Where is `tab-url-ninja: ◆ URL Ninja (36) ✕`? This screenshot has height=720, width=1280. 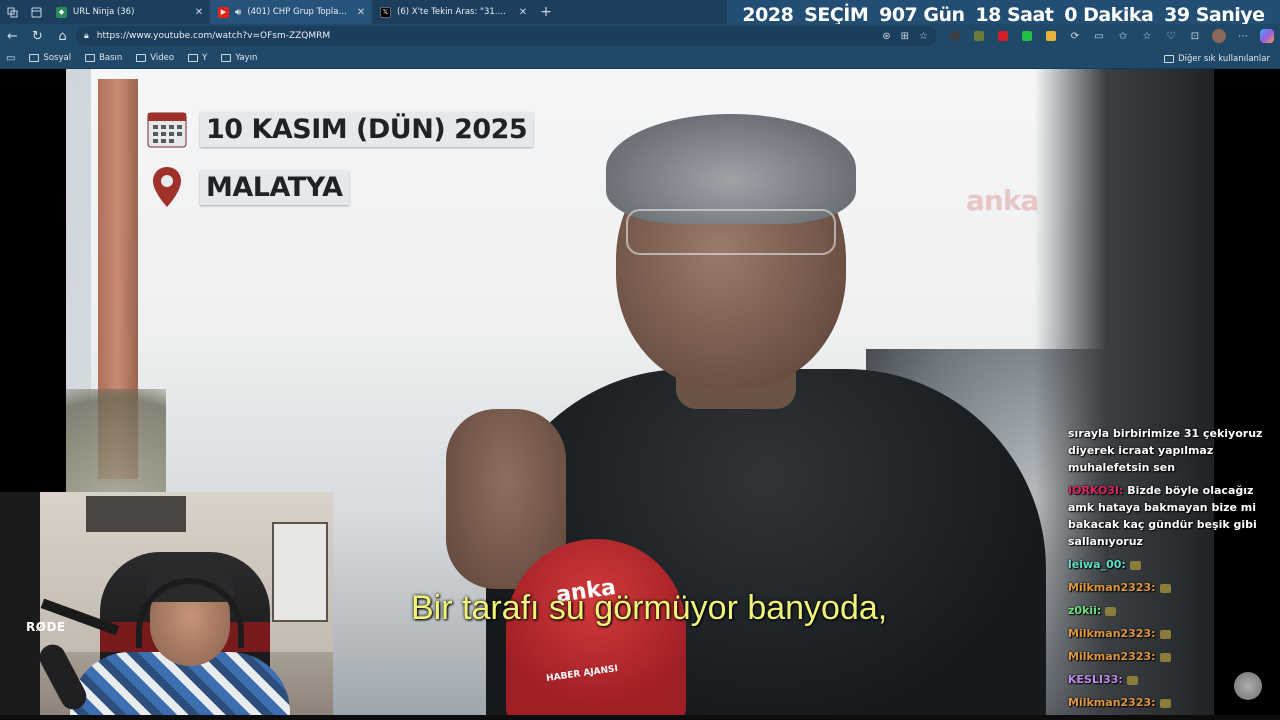
tab-url-ninja: ◆ URL Ninja (36) ✕ is located at coordinates (129, 12).